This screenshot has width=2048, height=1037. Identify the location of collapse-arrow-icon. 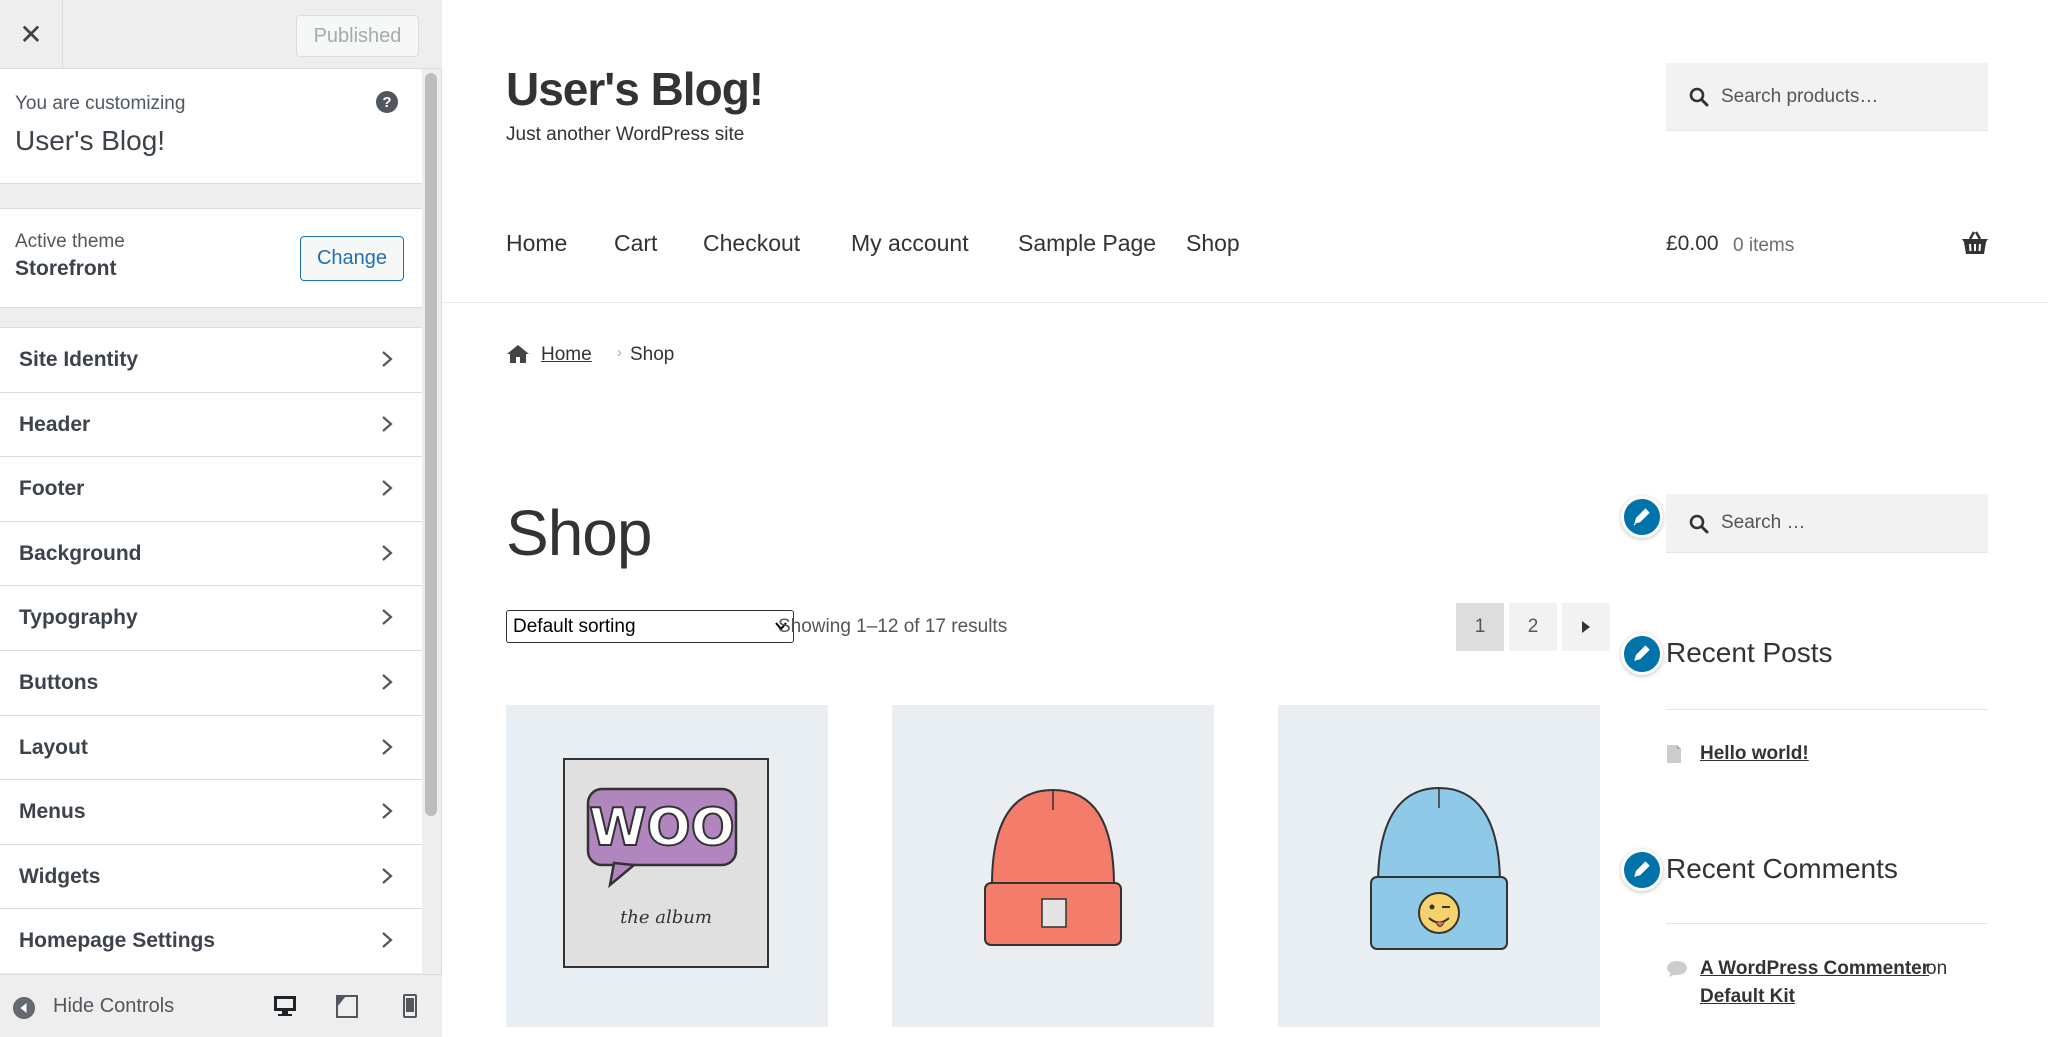
(24, 1008).